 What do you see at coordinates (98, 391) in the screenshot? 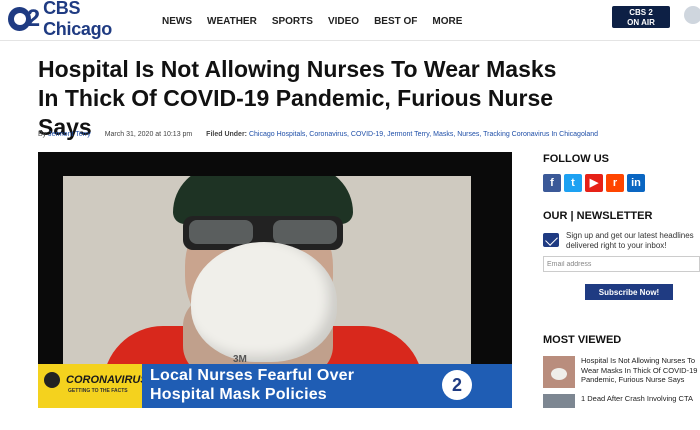
I see `coronavirus-subtitle: GETTING TO THE FACTS` at bounding box center [98, 391].